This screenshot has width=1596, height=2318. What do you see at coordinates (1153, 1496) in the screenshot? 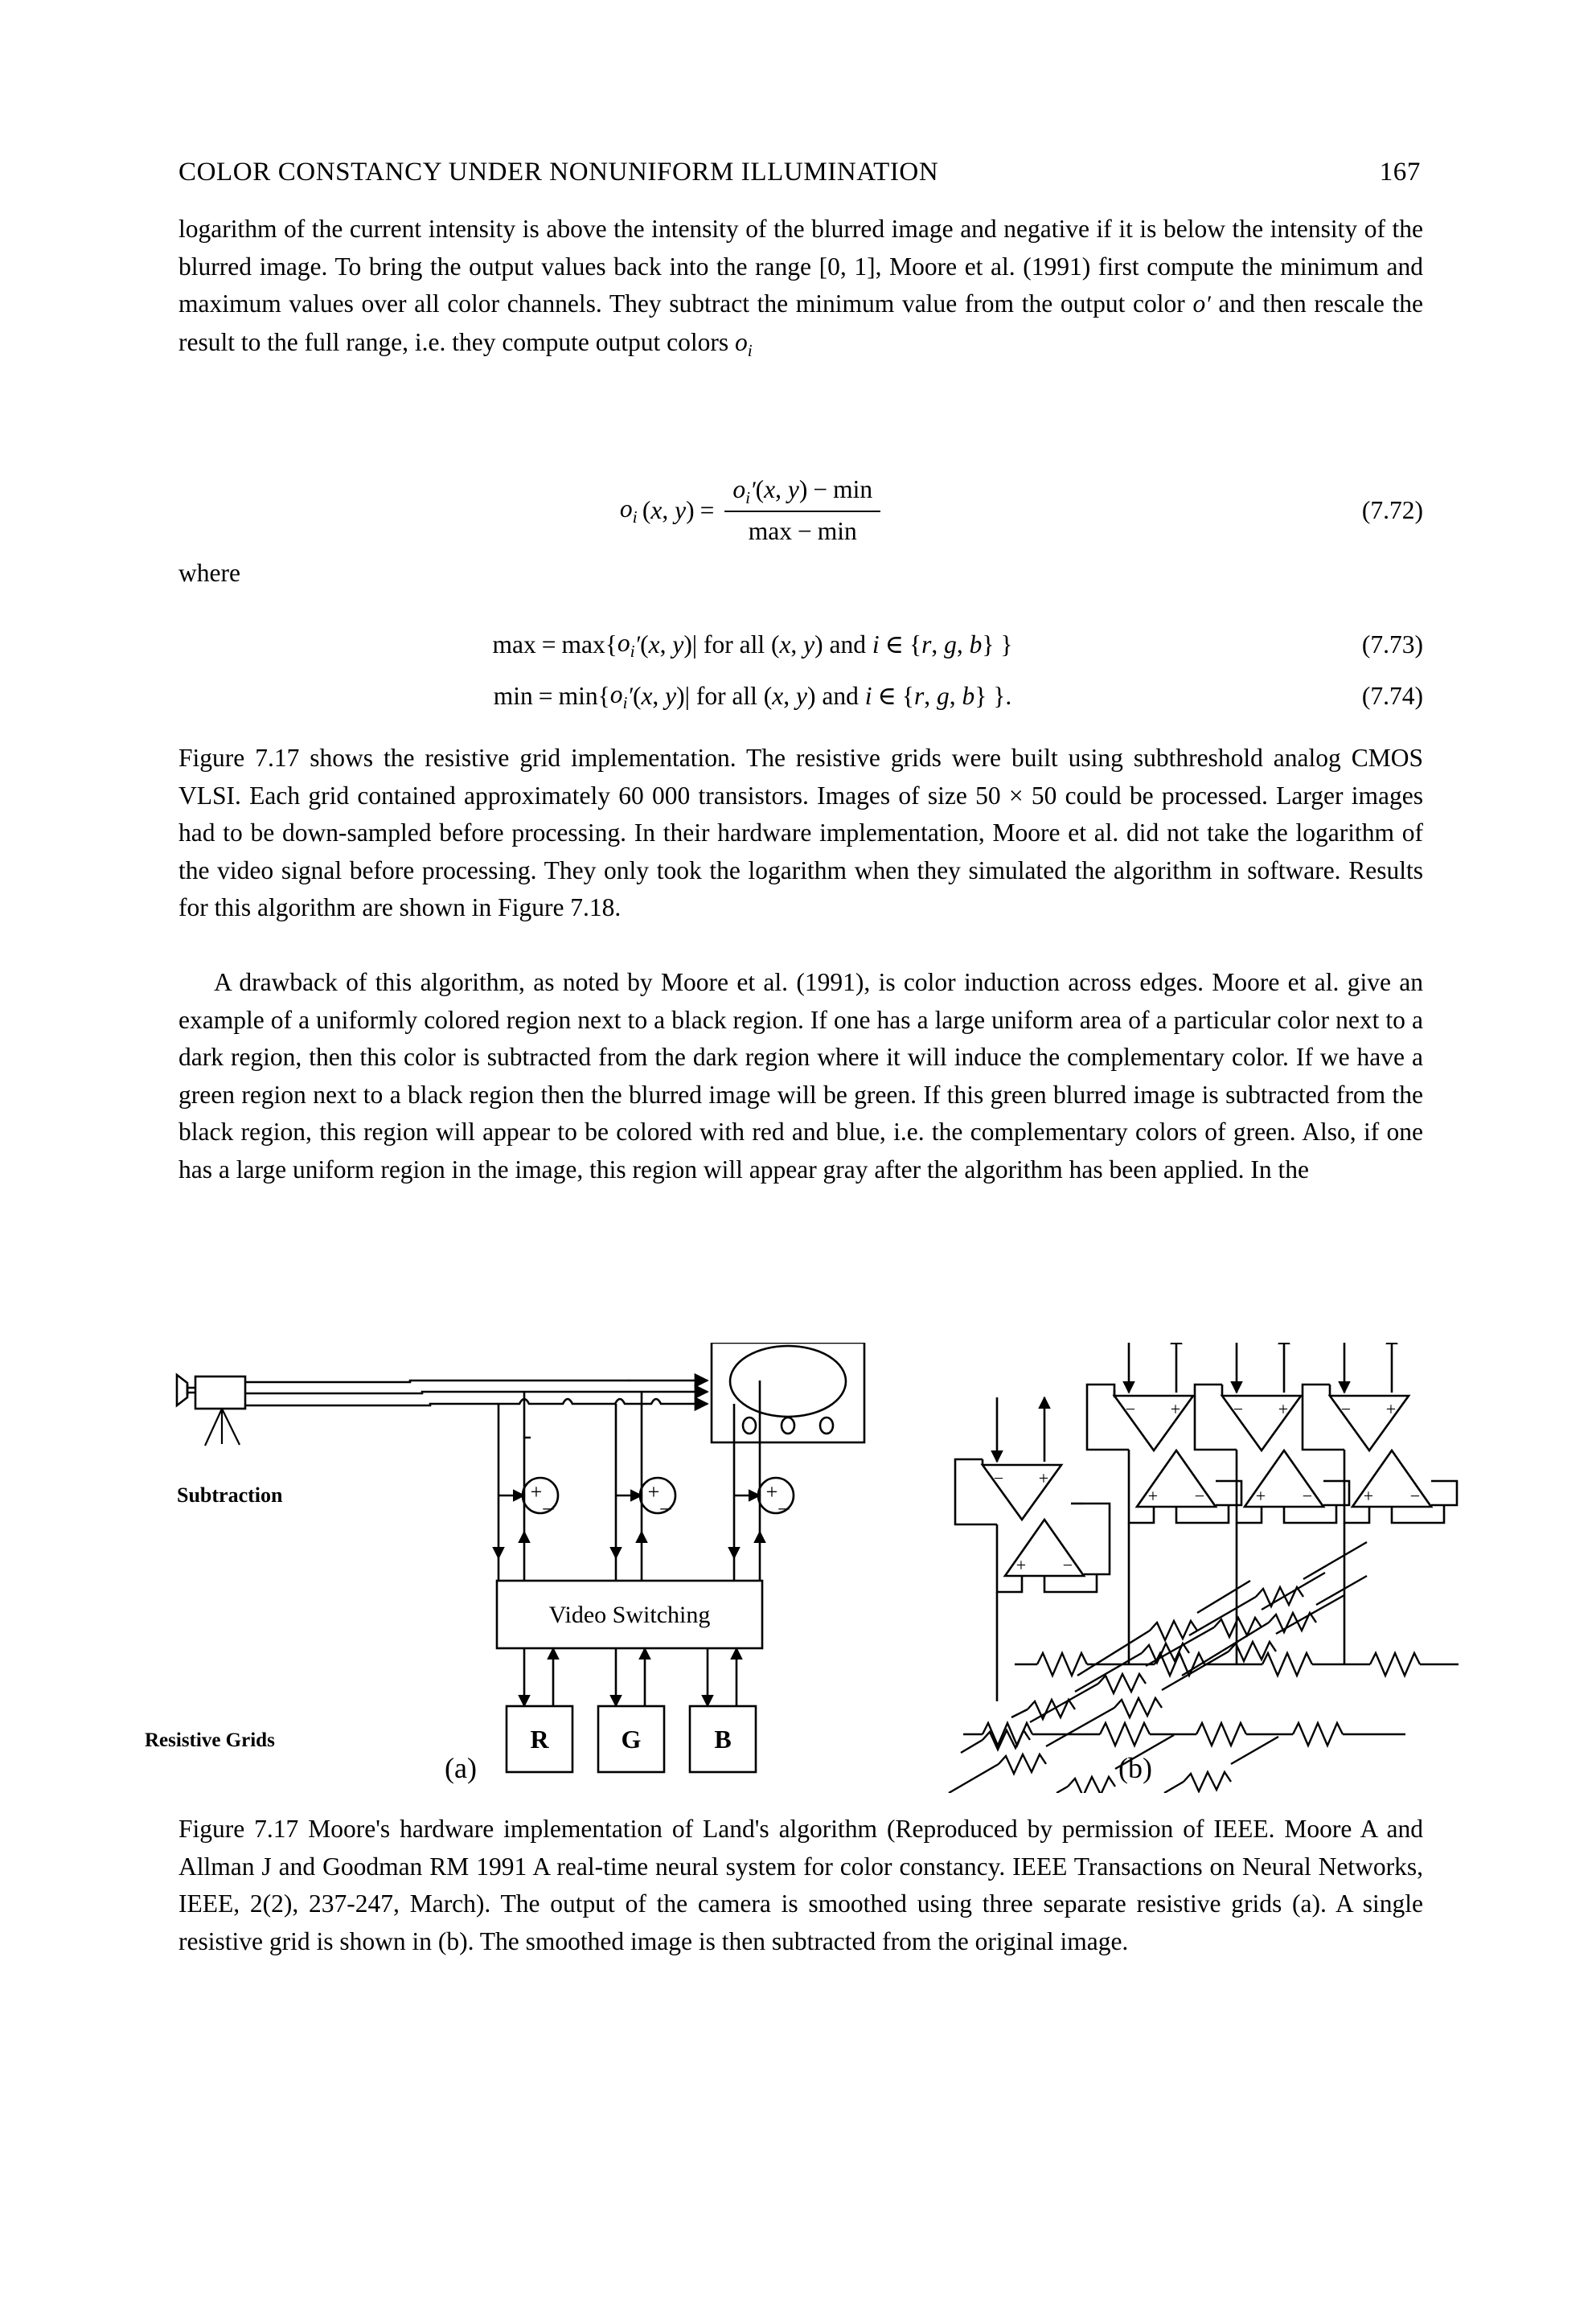
I see `amp2-bot-plus: +` at bounding box center [1153, 1496].